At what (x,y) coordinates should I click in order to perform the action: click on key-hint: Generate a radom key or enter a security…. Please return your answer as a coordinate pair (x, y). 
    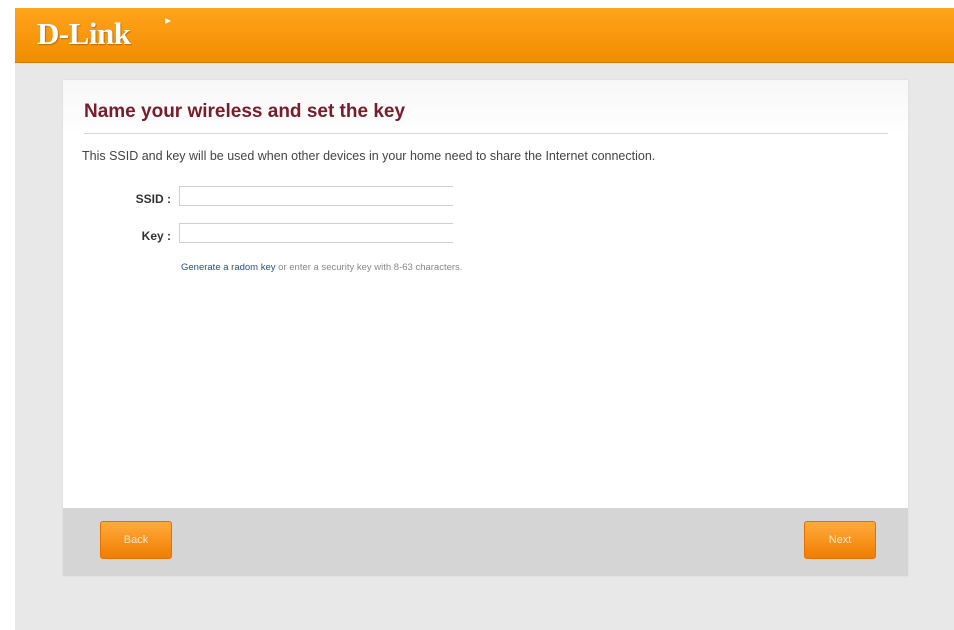
    Looking at the image, I should click on (321, 267).